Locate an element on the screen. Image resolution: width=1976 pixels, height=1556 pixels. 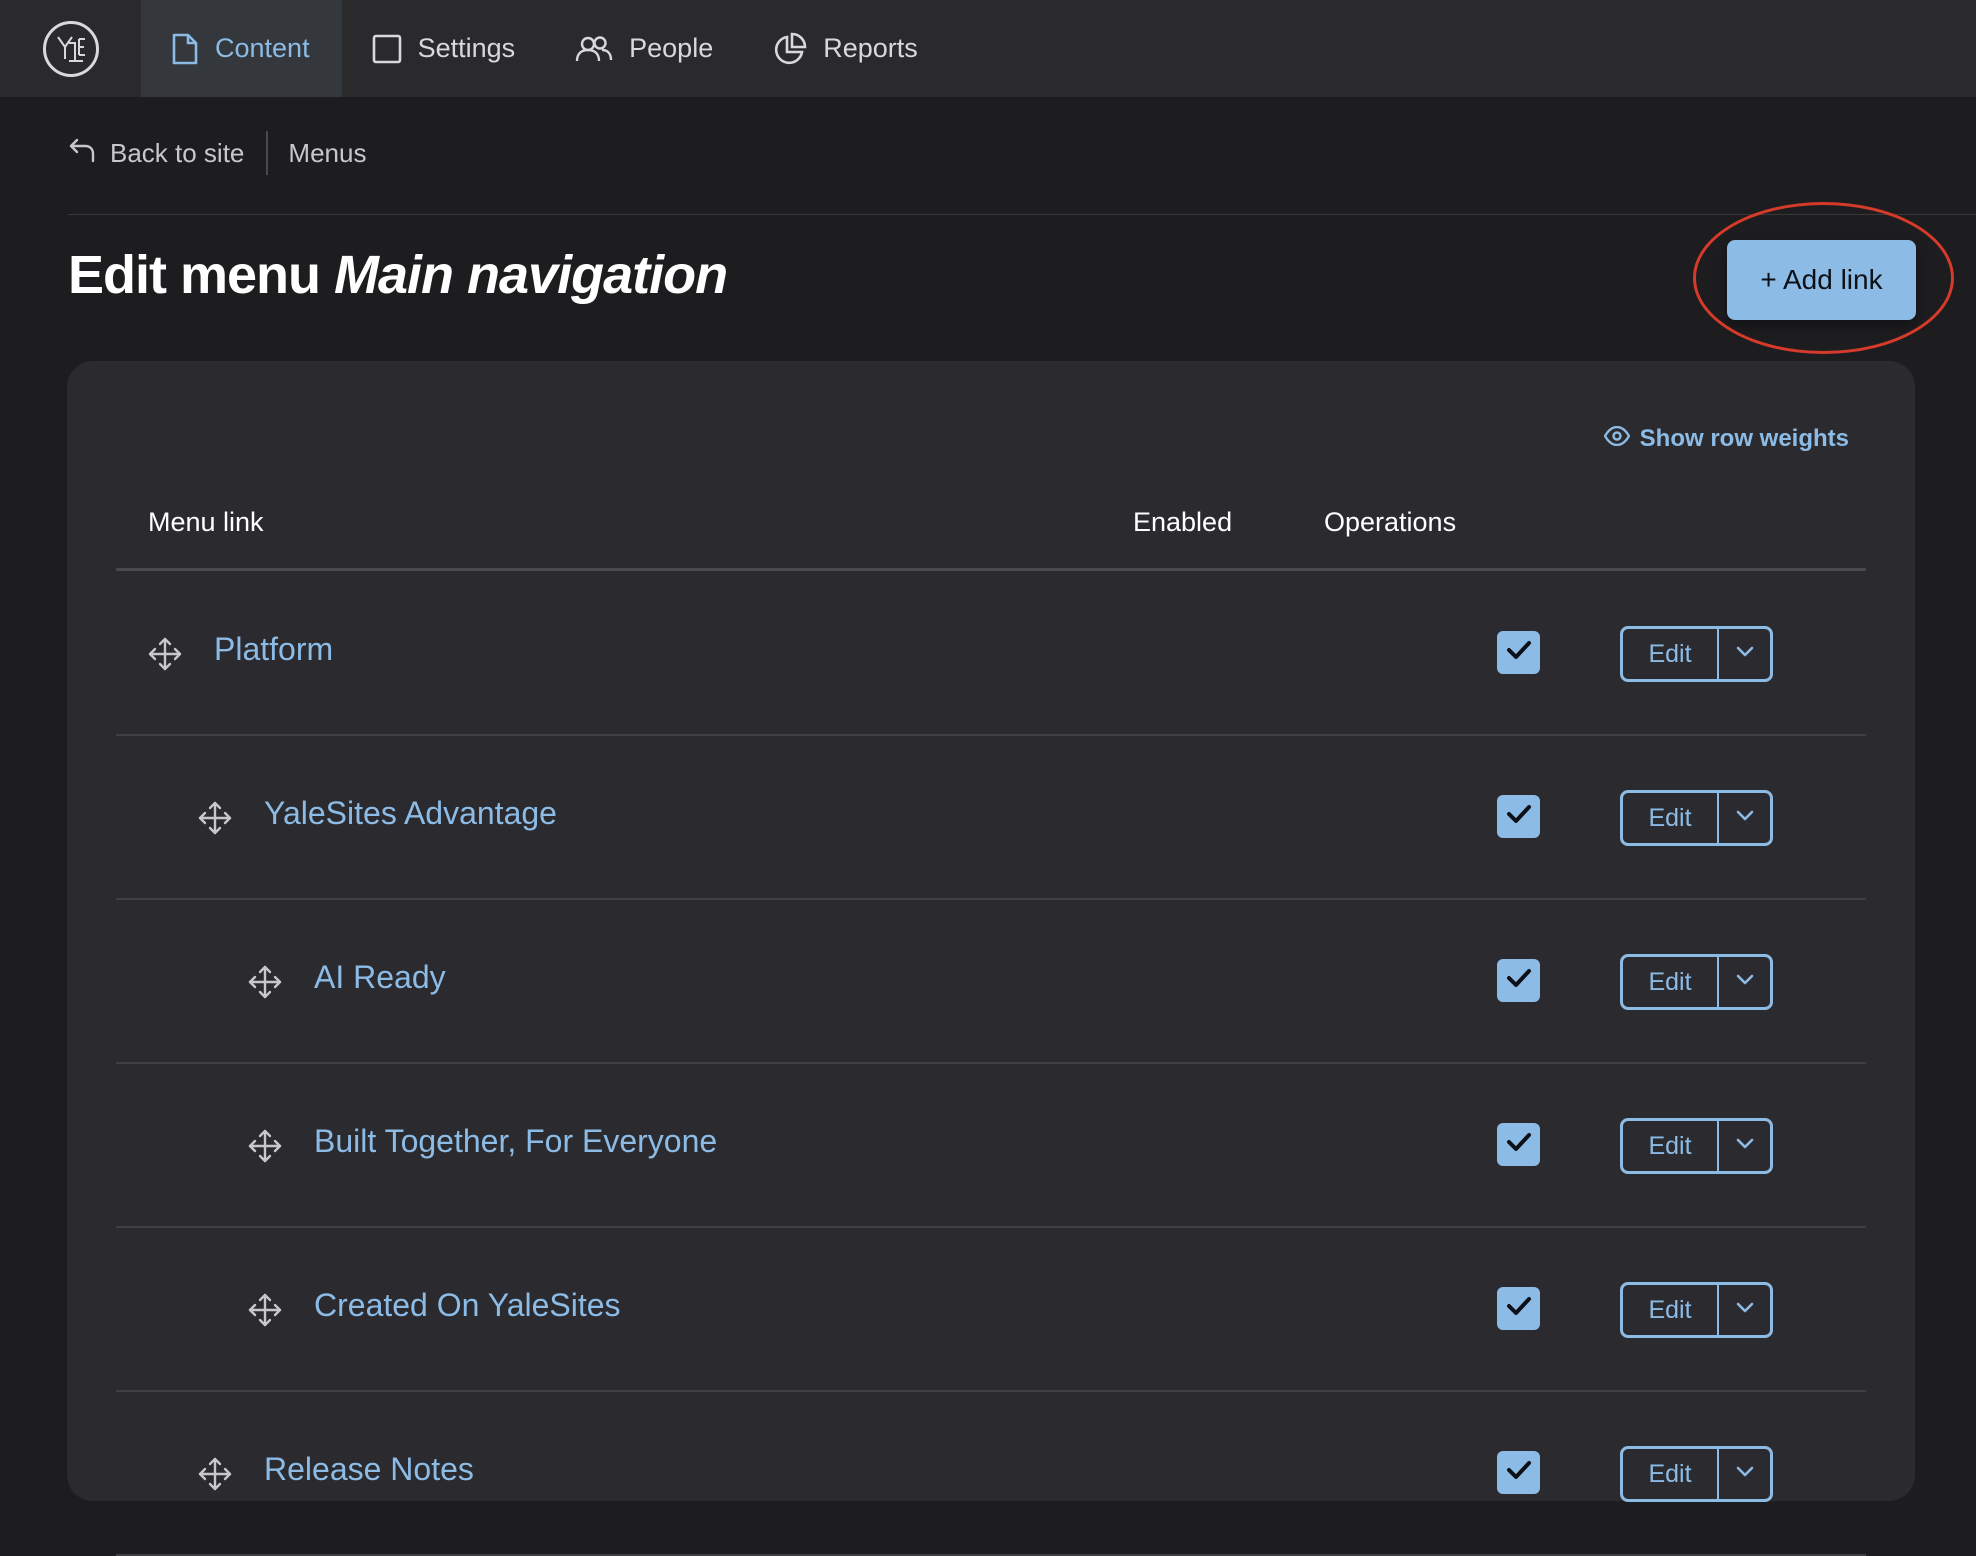
table-row: AI Ready Edit is located at coordinates (991, 982).